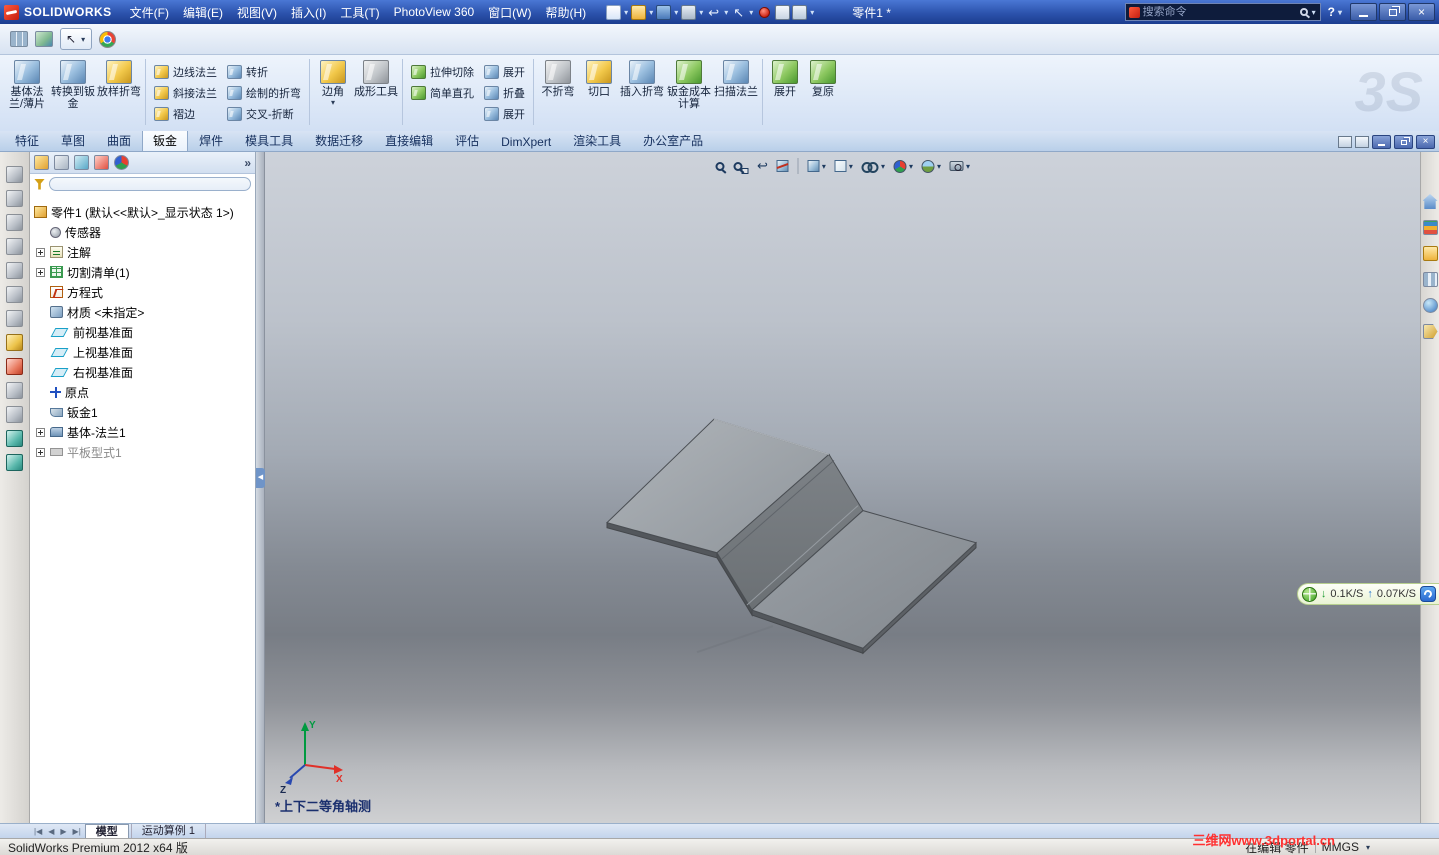 This screenshot has width=1439, height=855. Describe the element at coordinates (738, 12) in the screenshot. I see `select-icon: ↖` at that location.